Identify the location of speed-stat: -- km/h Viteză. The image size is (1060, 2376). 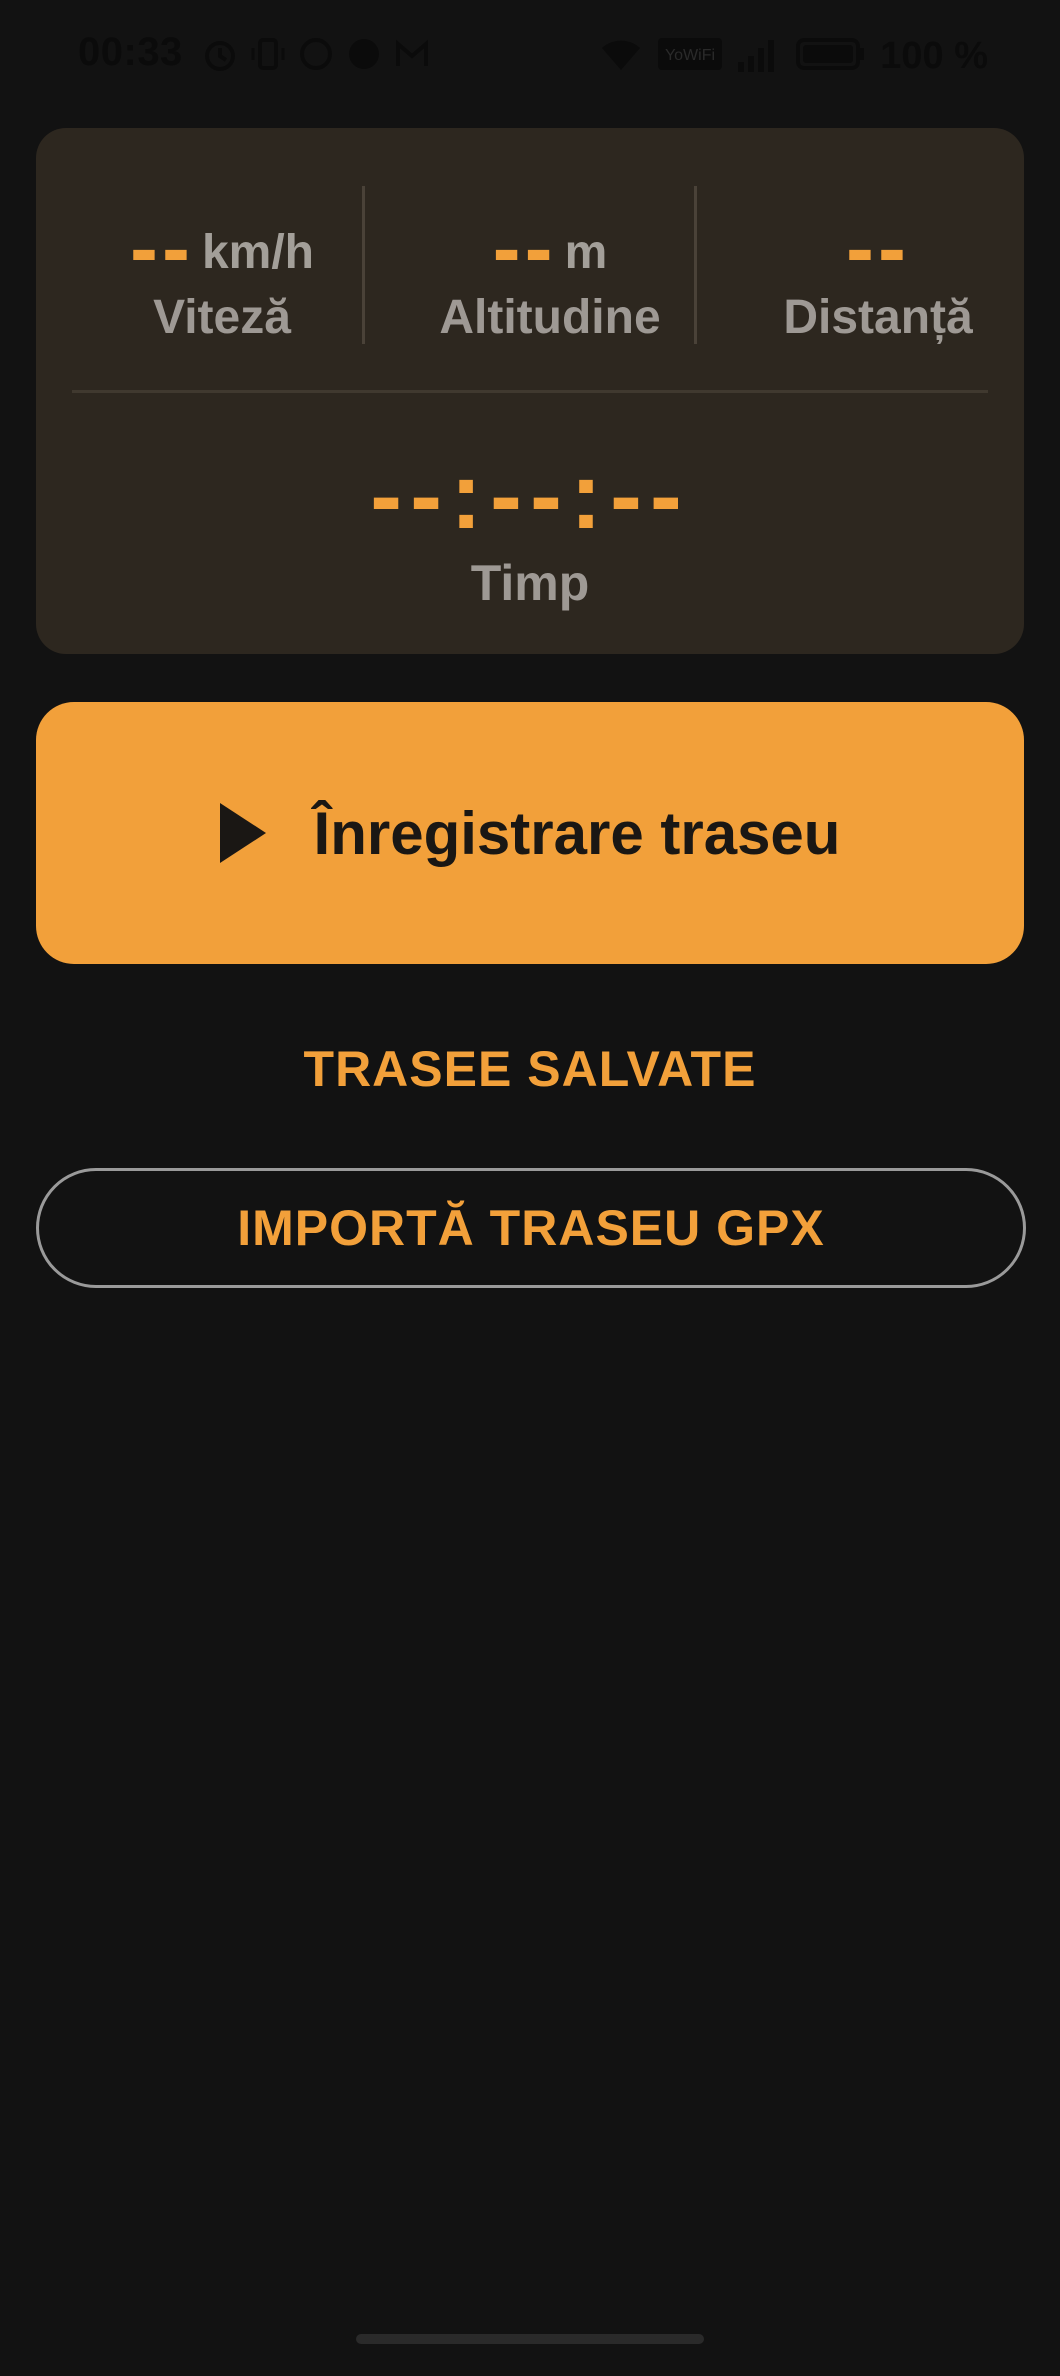
(222, 300).